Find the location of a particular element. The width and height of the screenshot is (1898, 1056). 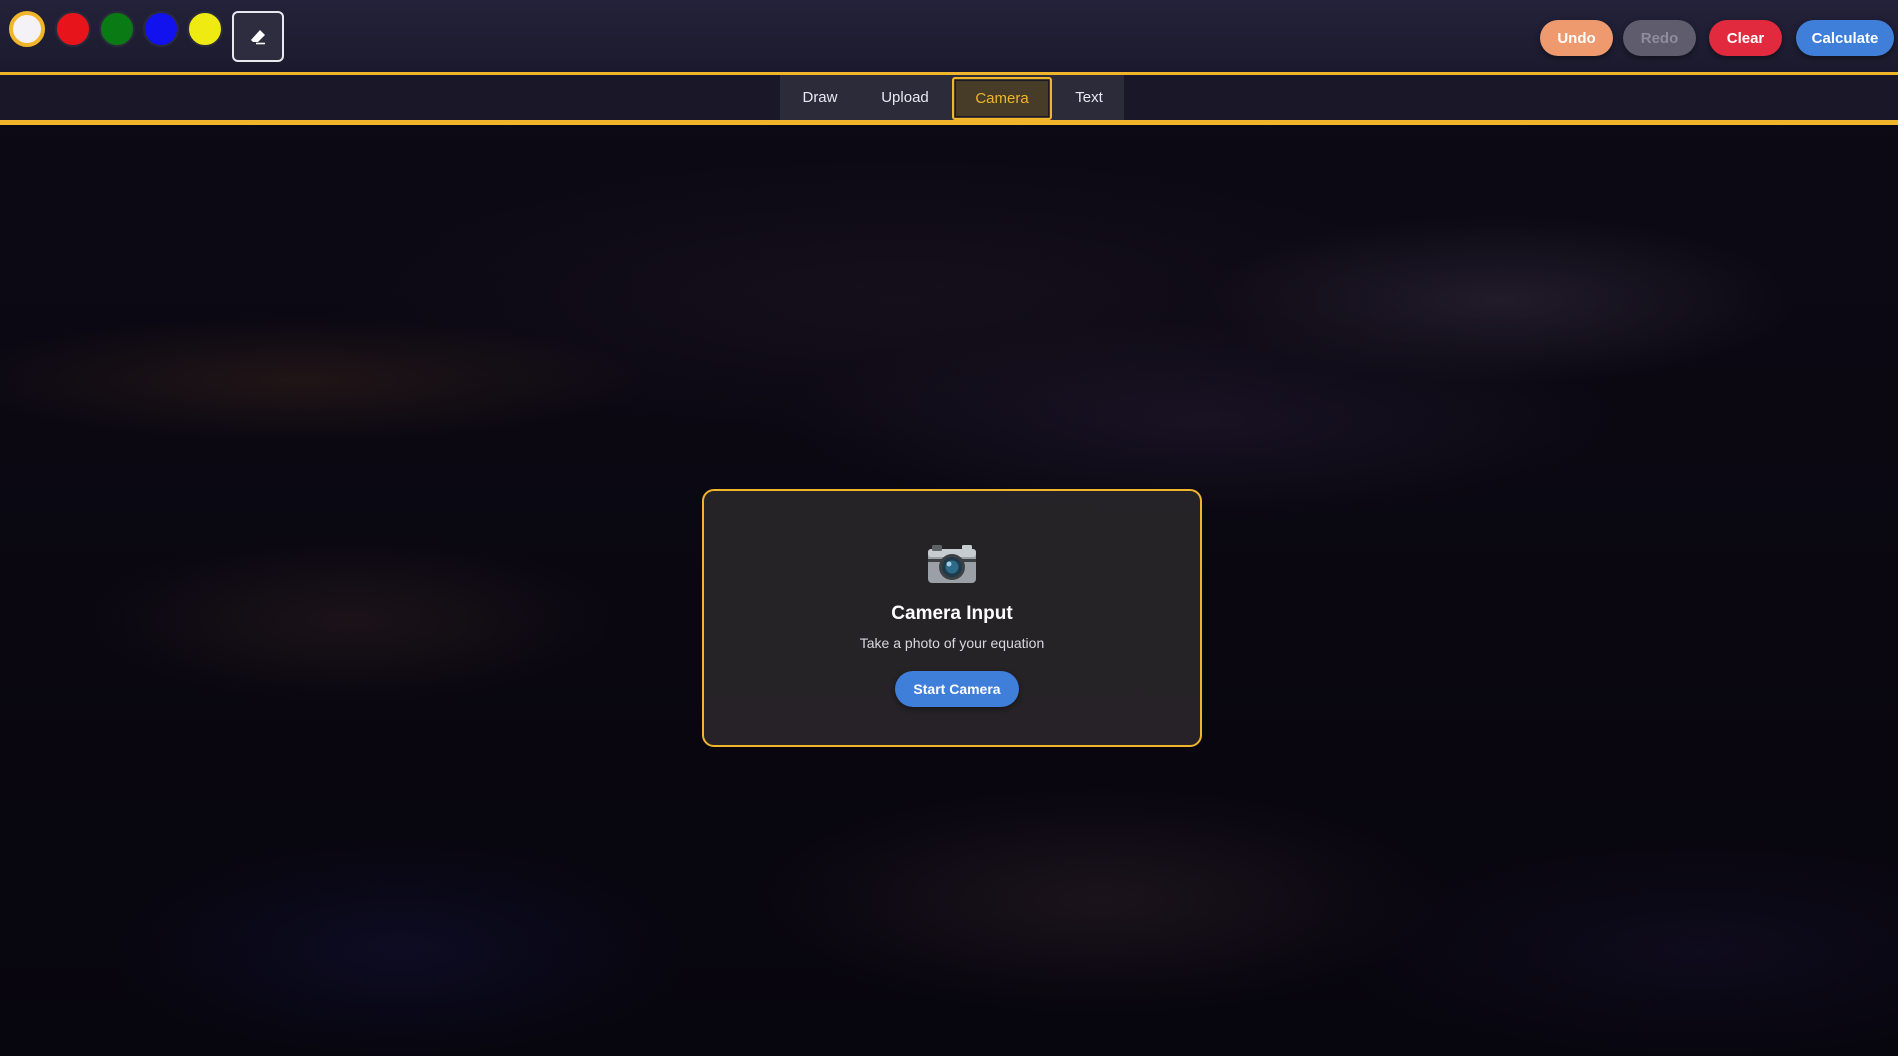

clear-button: Clear is located at coordinates (1745, 38).